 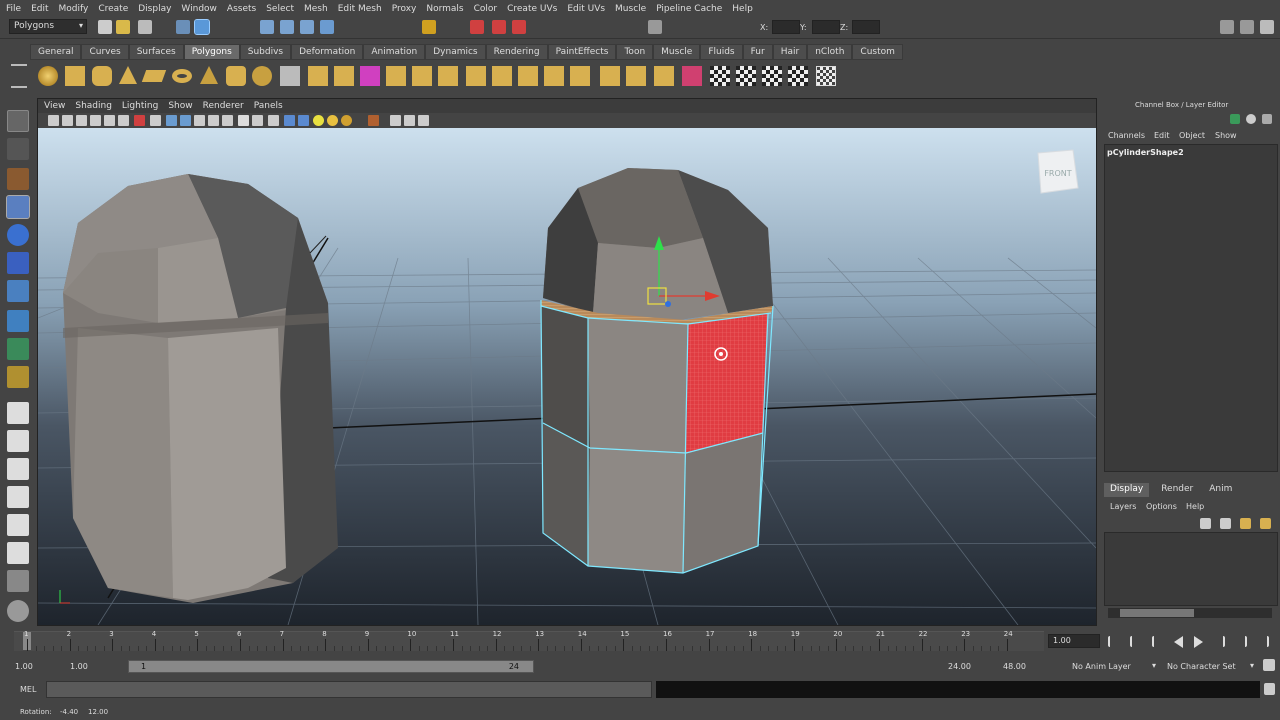 I want to click on panel-menu-view: View, so click(x=54, y=106).